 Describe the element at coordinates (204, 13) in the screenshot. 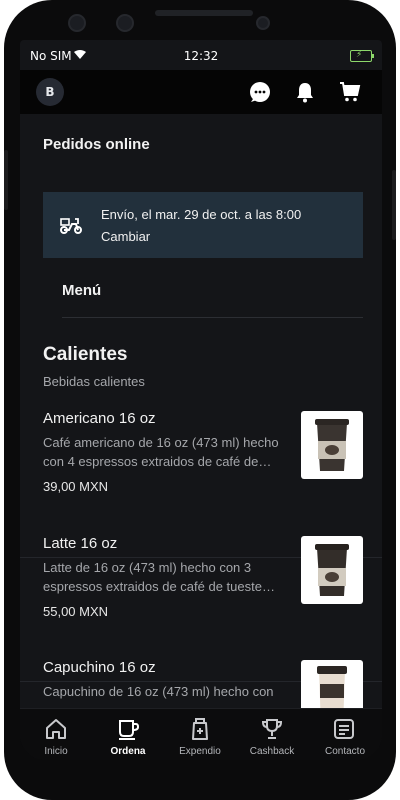

I see `speaker` at that location.